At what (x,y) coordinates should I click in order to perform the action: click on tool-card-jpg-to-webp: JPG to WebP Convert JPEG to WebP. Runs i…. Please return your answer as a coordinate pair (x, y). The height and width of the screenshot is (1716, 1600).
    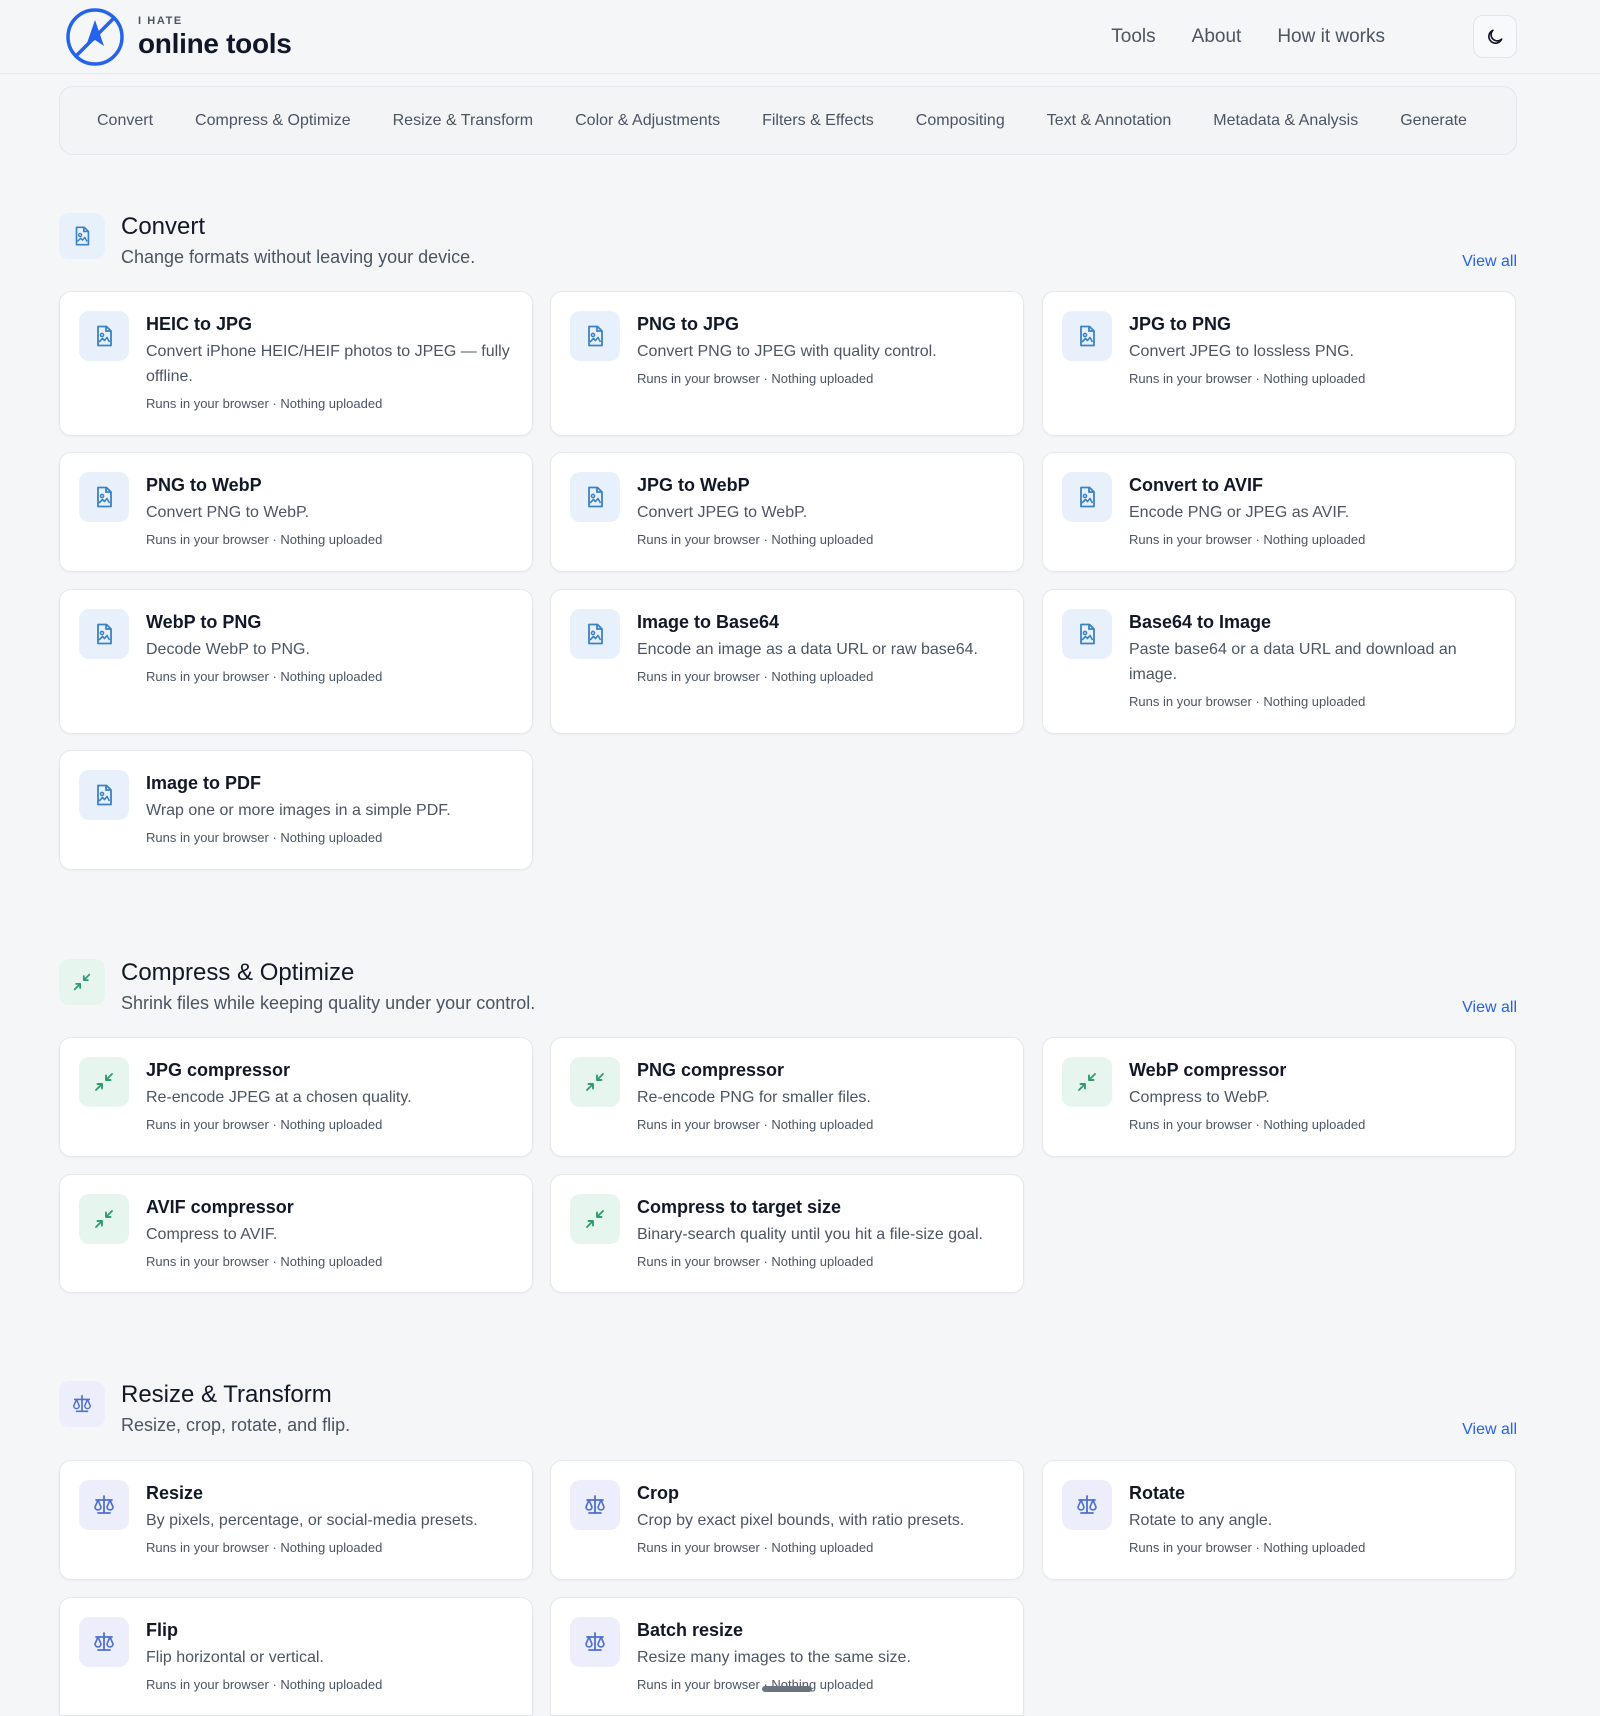
    Looking at the image, I should click on (787, 512).